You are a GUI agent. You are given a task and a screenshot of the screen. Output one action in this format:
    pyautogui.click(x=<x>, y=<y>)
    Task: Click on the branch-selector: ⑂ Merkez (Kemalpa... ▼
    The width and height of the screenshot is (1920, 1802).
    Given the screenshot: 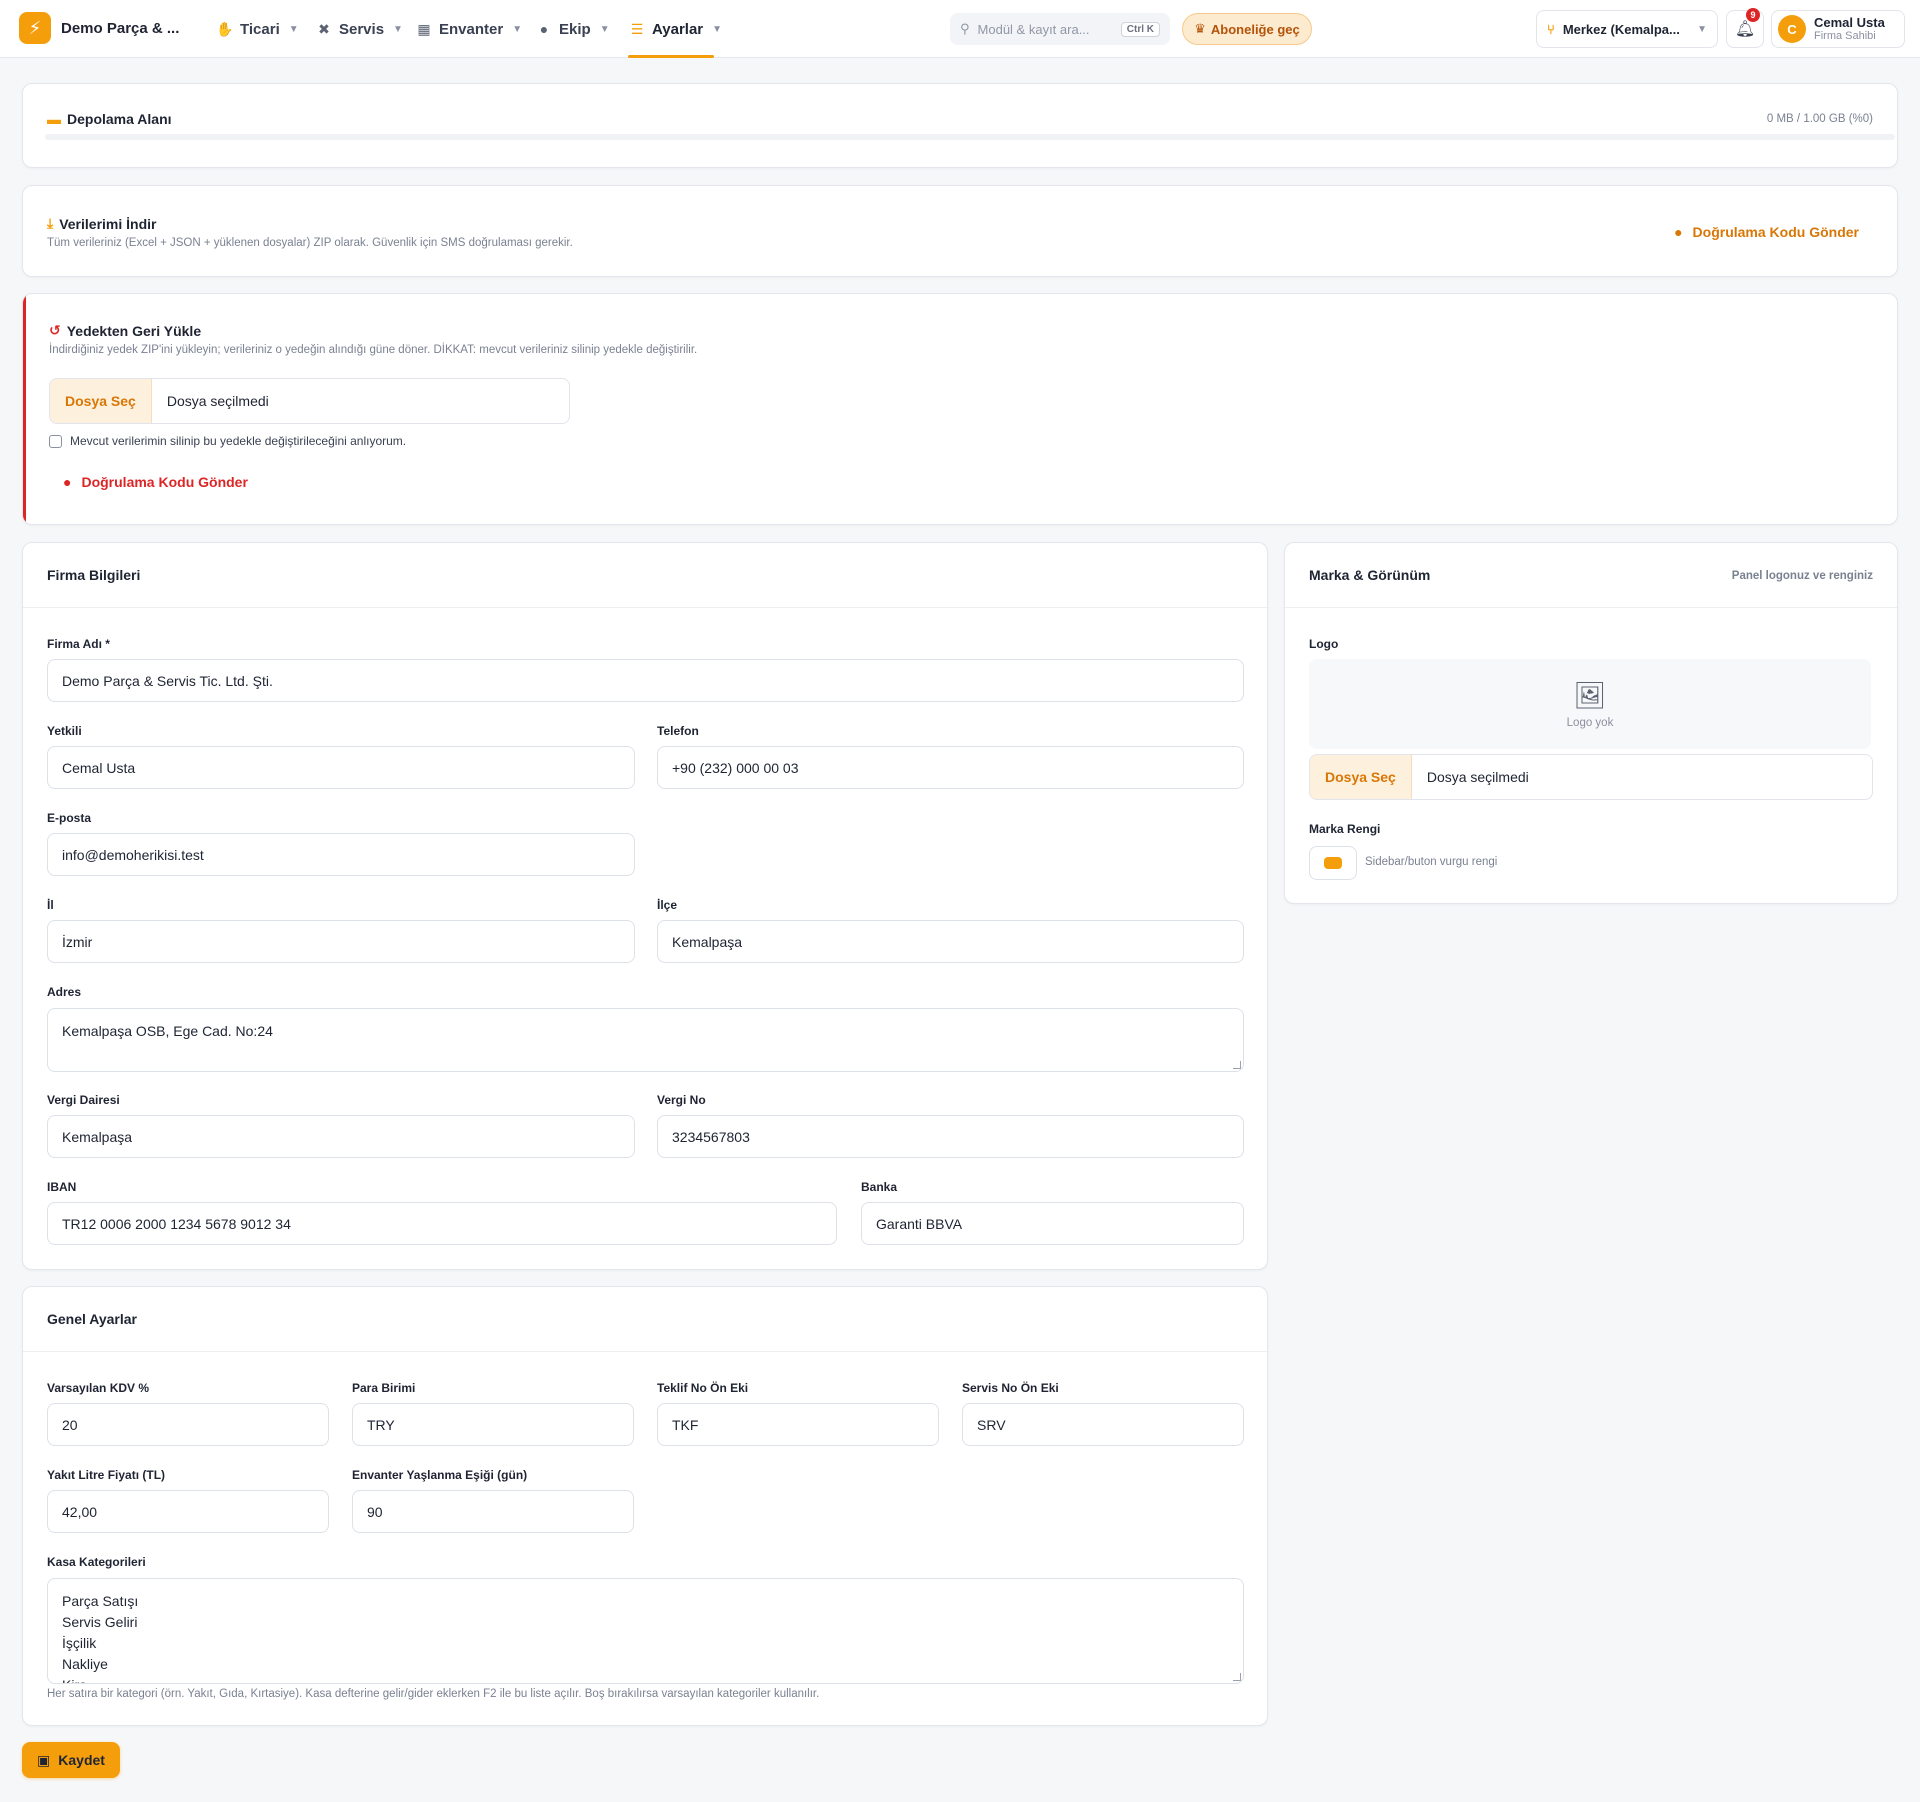 What is the action you would take?
    pyautogui.click(x=1627, y=29)
    